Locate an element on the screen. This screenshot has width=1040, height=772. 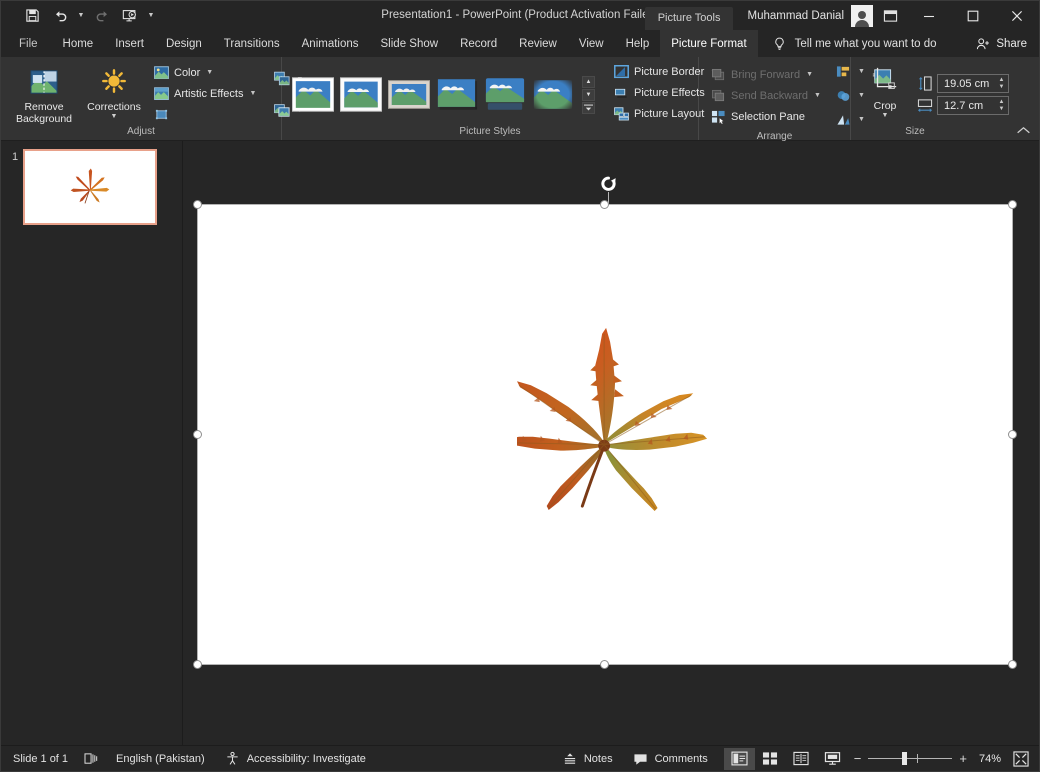
gallery-scroll-up-button: ▲ is located at coordinates (588, 82).